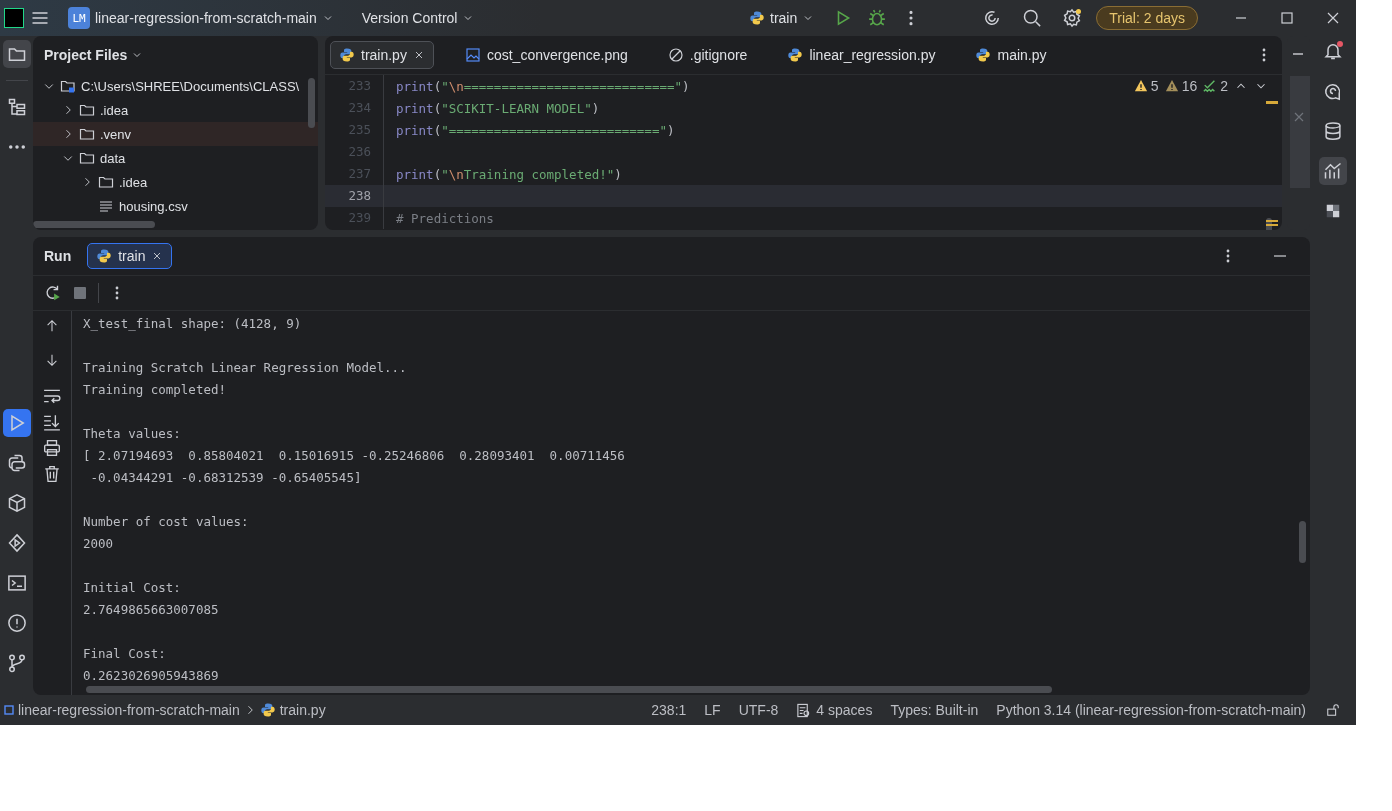 The height and width of the screenshot is (811, 1392). Describe the element at coordinates (675, 55) in the screenshot. I see `ignored-file-icon` at that location.